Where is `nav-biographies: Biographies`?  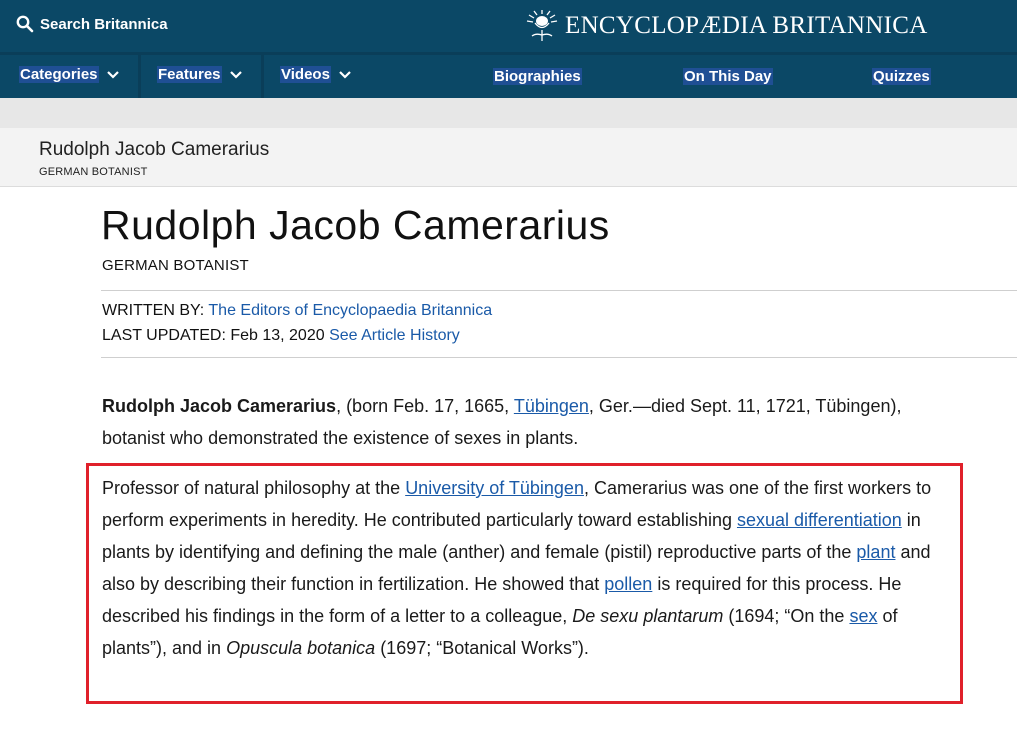 nav-biographies: Biographies is located at coordinates (537, 76).